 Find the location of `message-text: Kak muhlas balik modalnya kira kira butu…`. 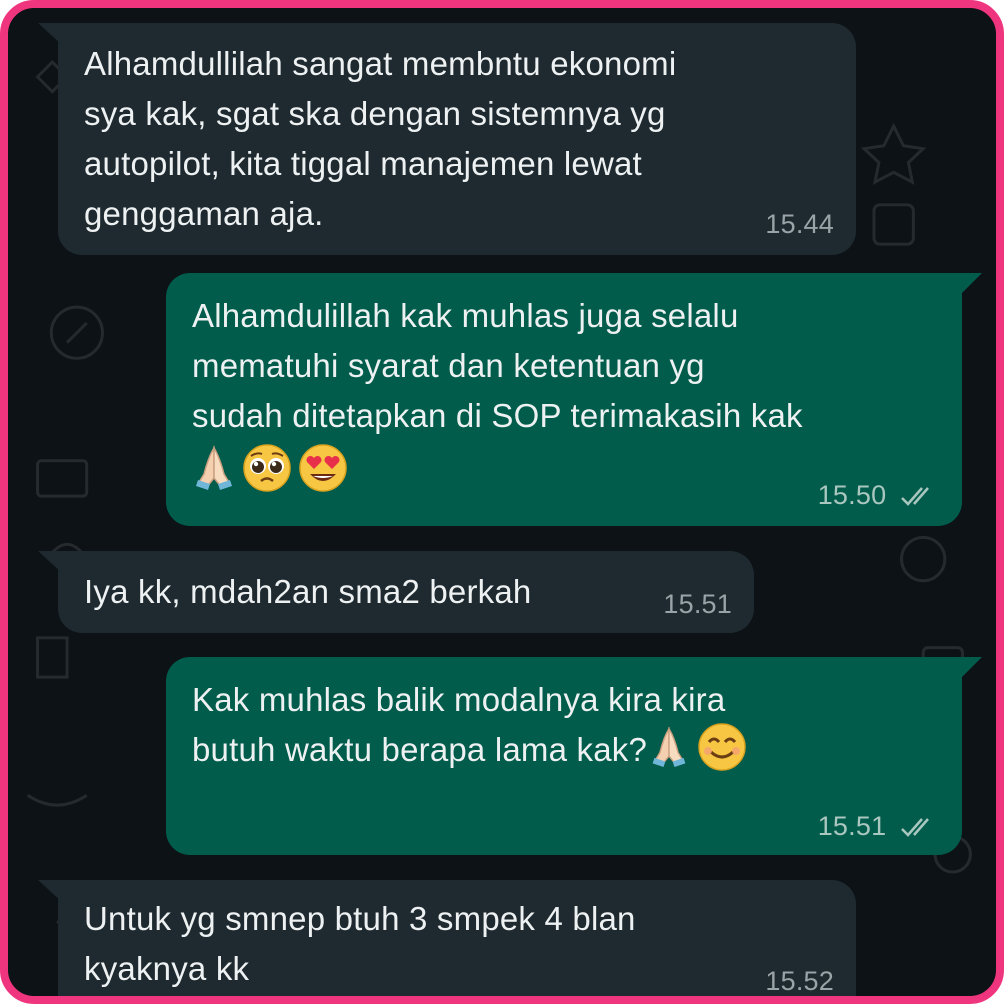

message-text: Kak muhlas balik modalnya kira kira butu… is located at coordinates (565, 725).